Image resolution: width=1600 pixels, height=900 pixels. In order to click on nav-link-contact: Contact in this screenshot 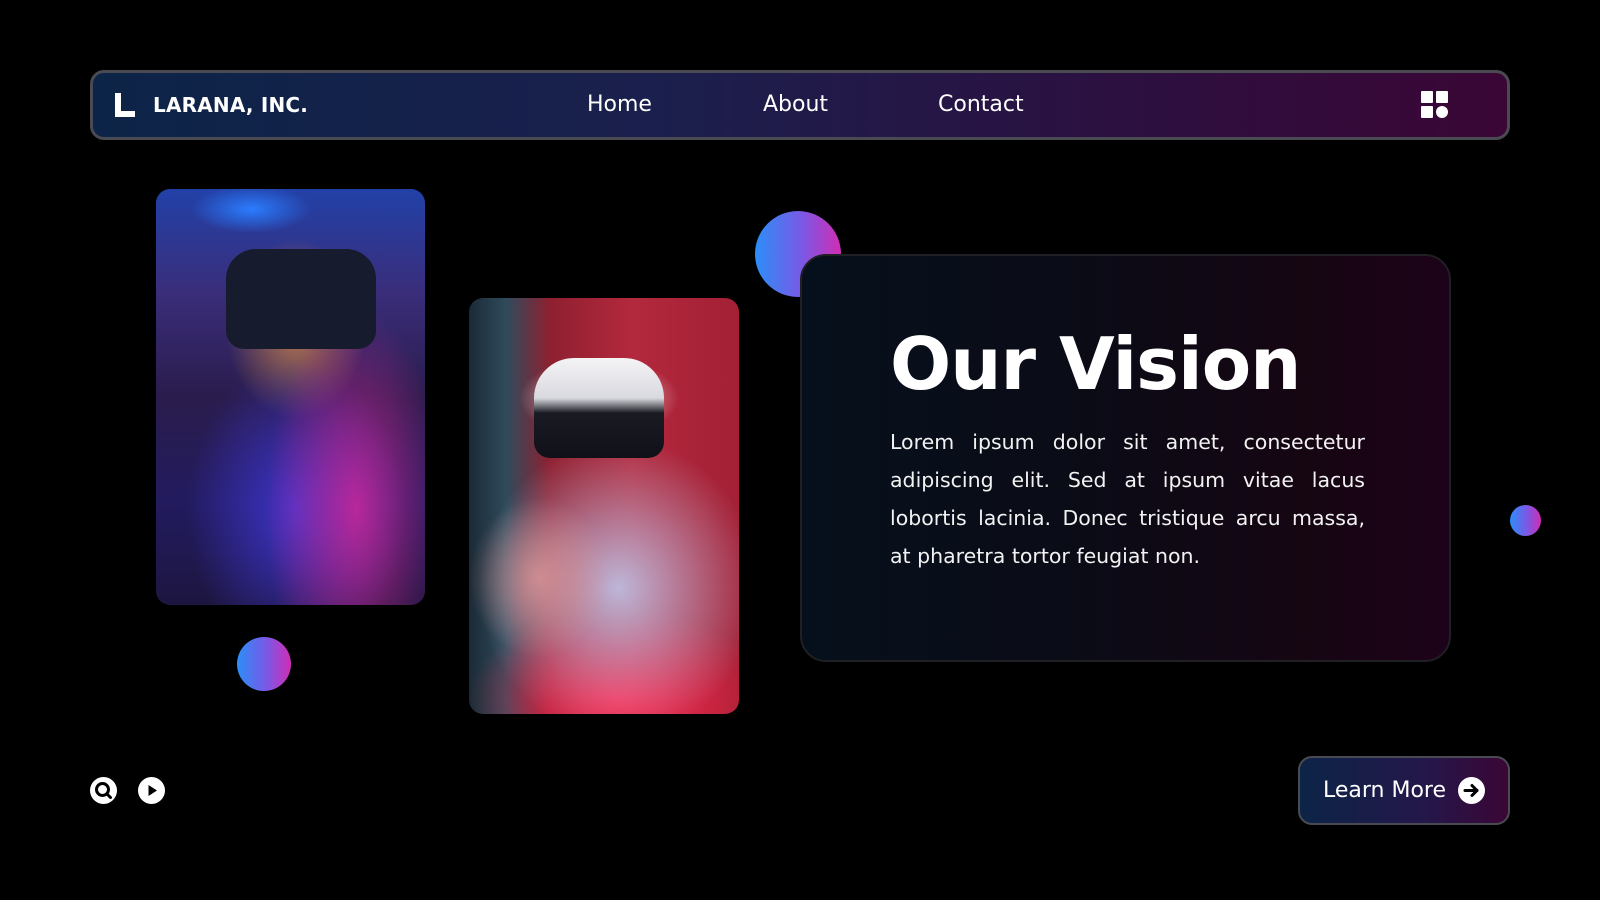, I will do `click(981, 105)`.